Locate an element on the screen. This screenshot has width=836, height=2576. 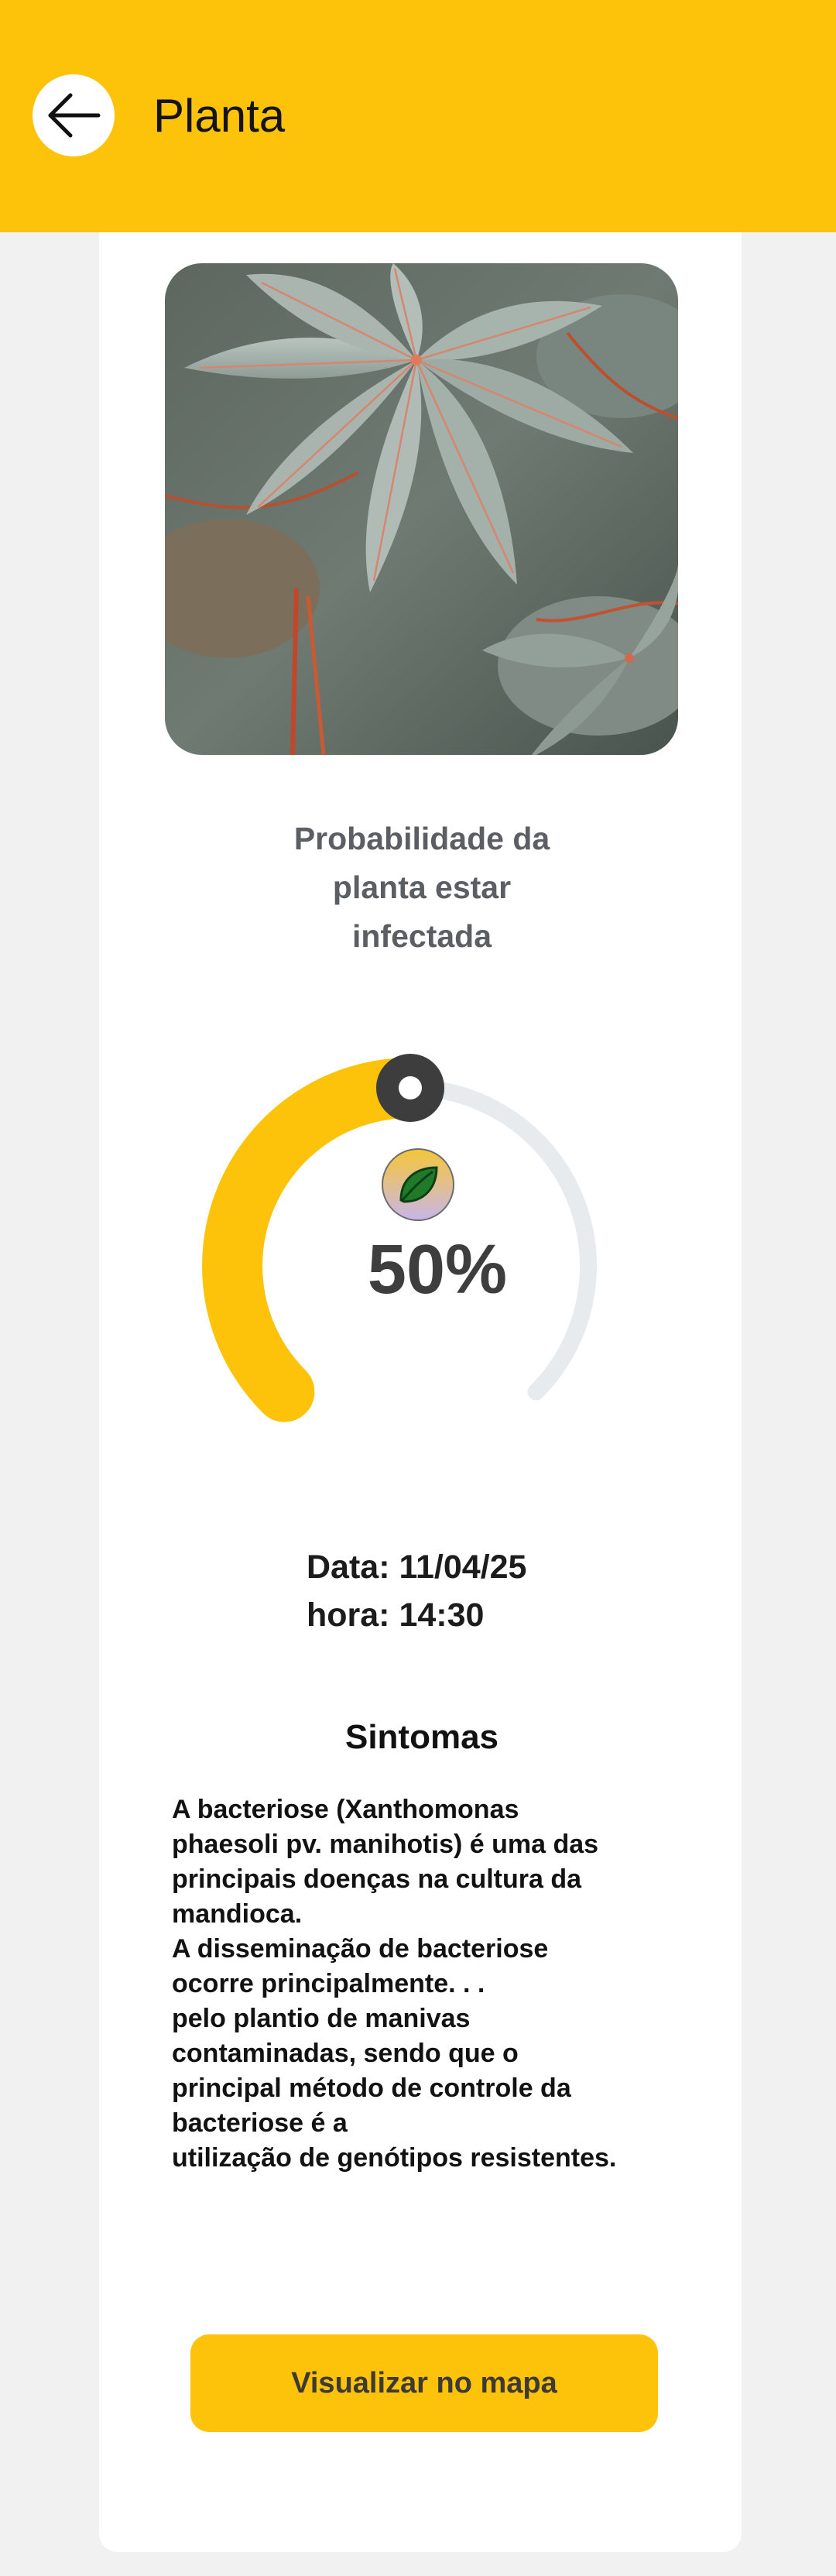
symptoms-title: Sintomas is located at coordinates (421, 1737).